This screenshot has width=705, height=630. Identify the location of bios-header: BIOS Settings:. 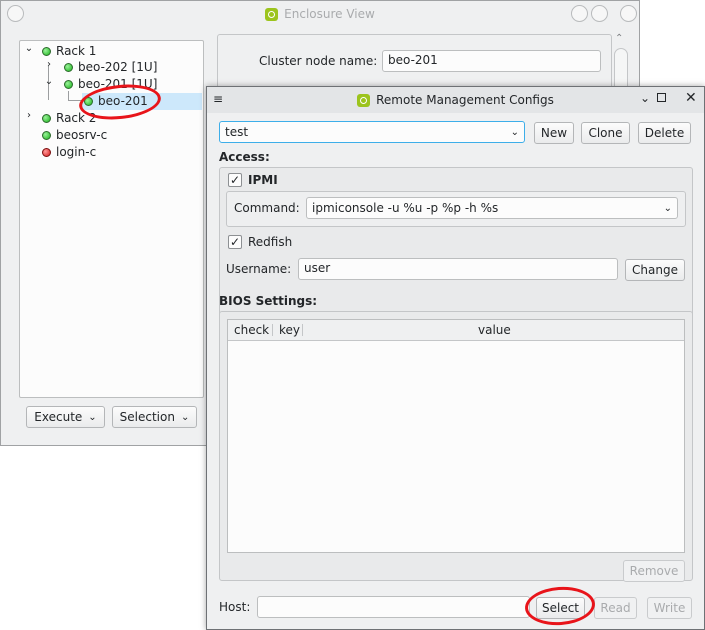
(268, 301).